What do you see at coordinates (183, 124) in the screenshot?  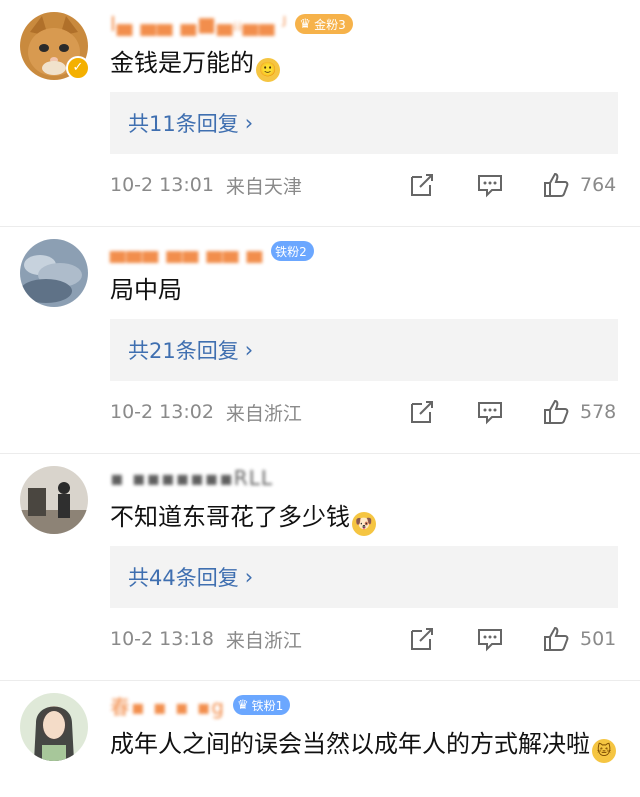 I see `reply-count-label: 共11条回复` at bounding box center [183, 124].